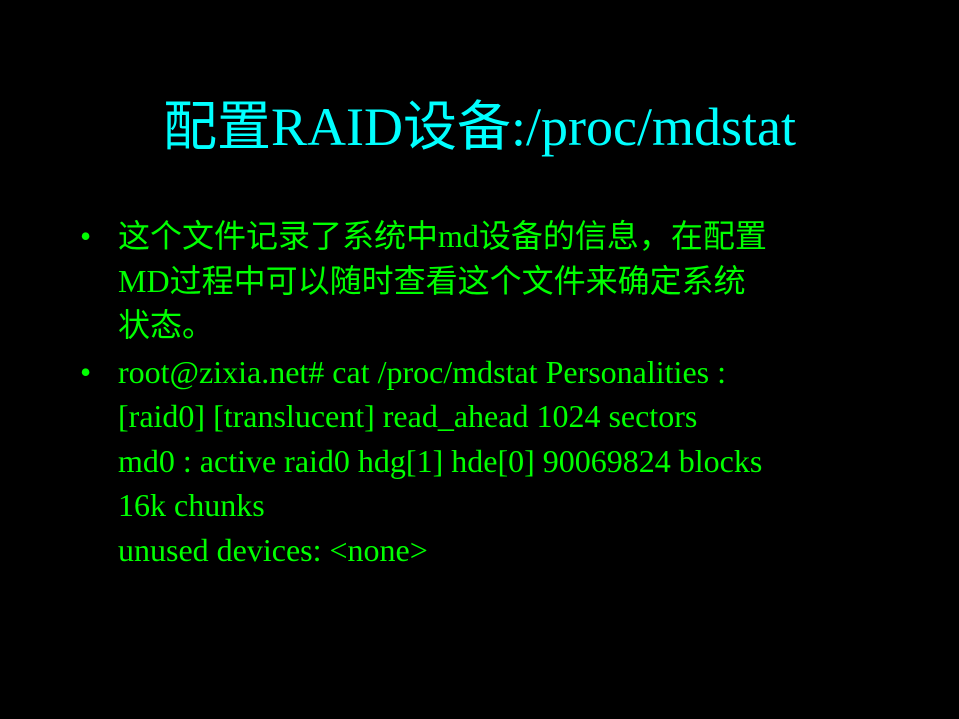 Image resolution: width=959 pixels, height=719 pixels. Describe the element at coordinates (479, 127) in the screenshot. I see `slide-title: 配置RAID设备:/proc/mdstat` at that location.